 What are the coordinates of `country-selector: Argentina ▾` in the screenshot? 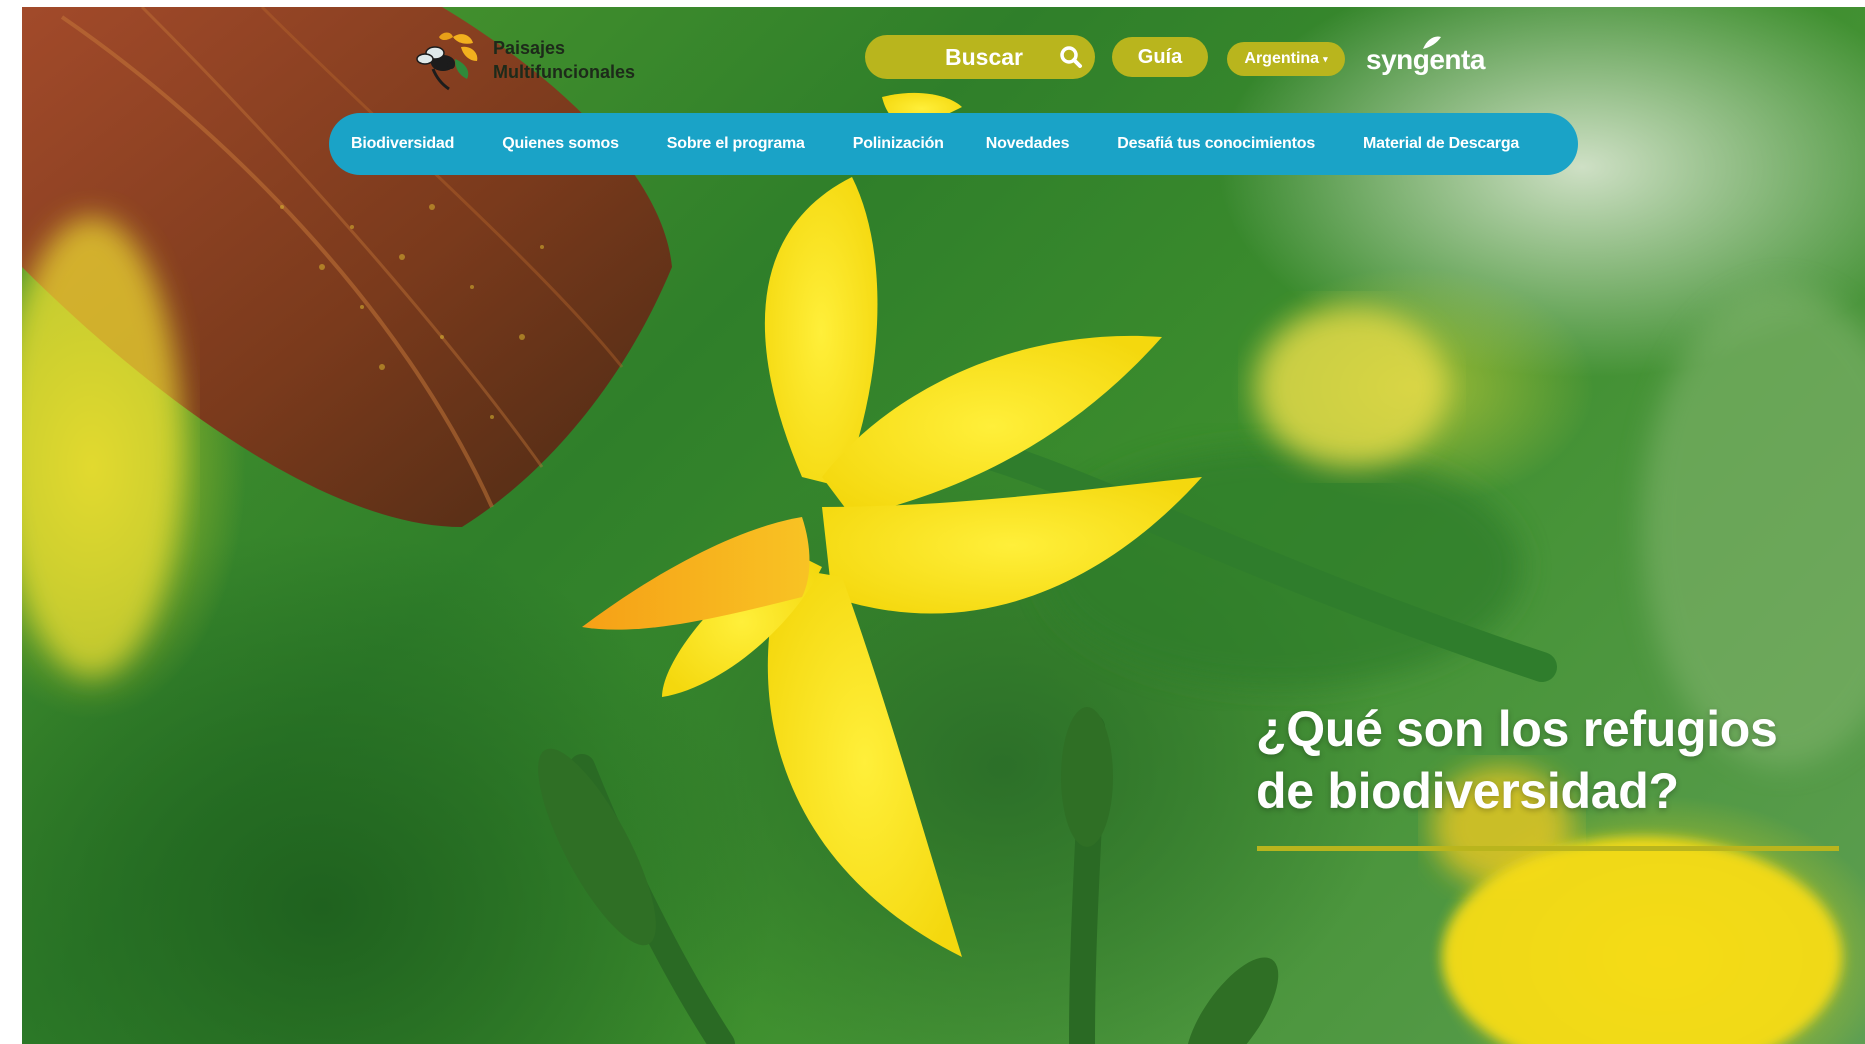 It's located at (1286, 59).